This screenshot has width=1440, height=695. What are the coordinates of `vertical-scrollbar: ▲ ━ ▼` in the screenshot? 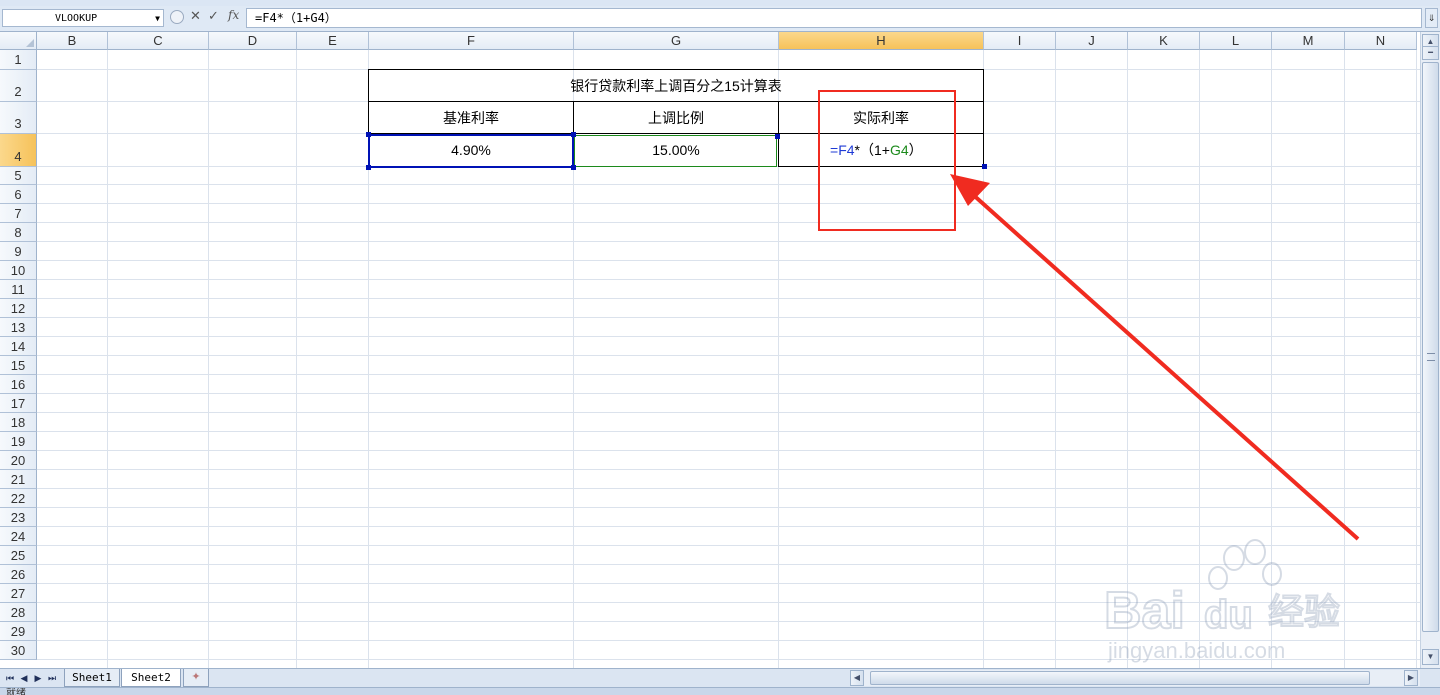 It's located at (1430, 350).